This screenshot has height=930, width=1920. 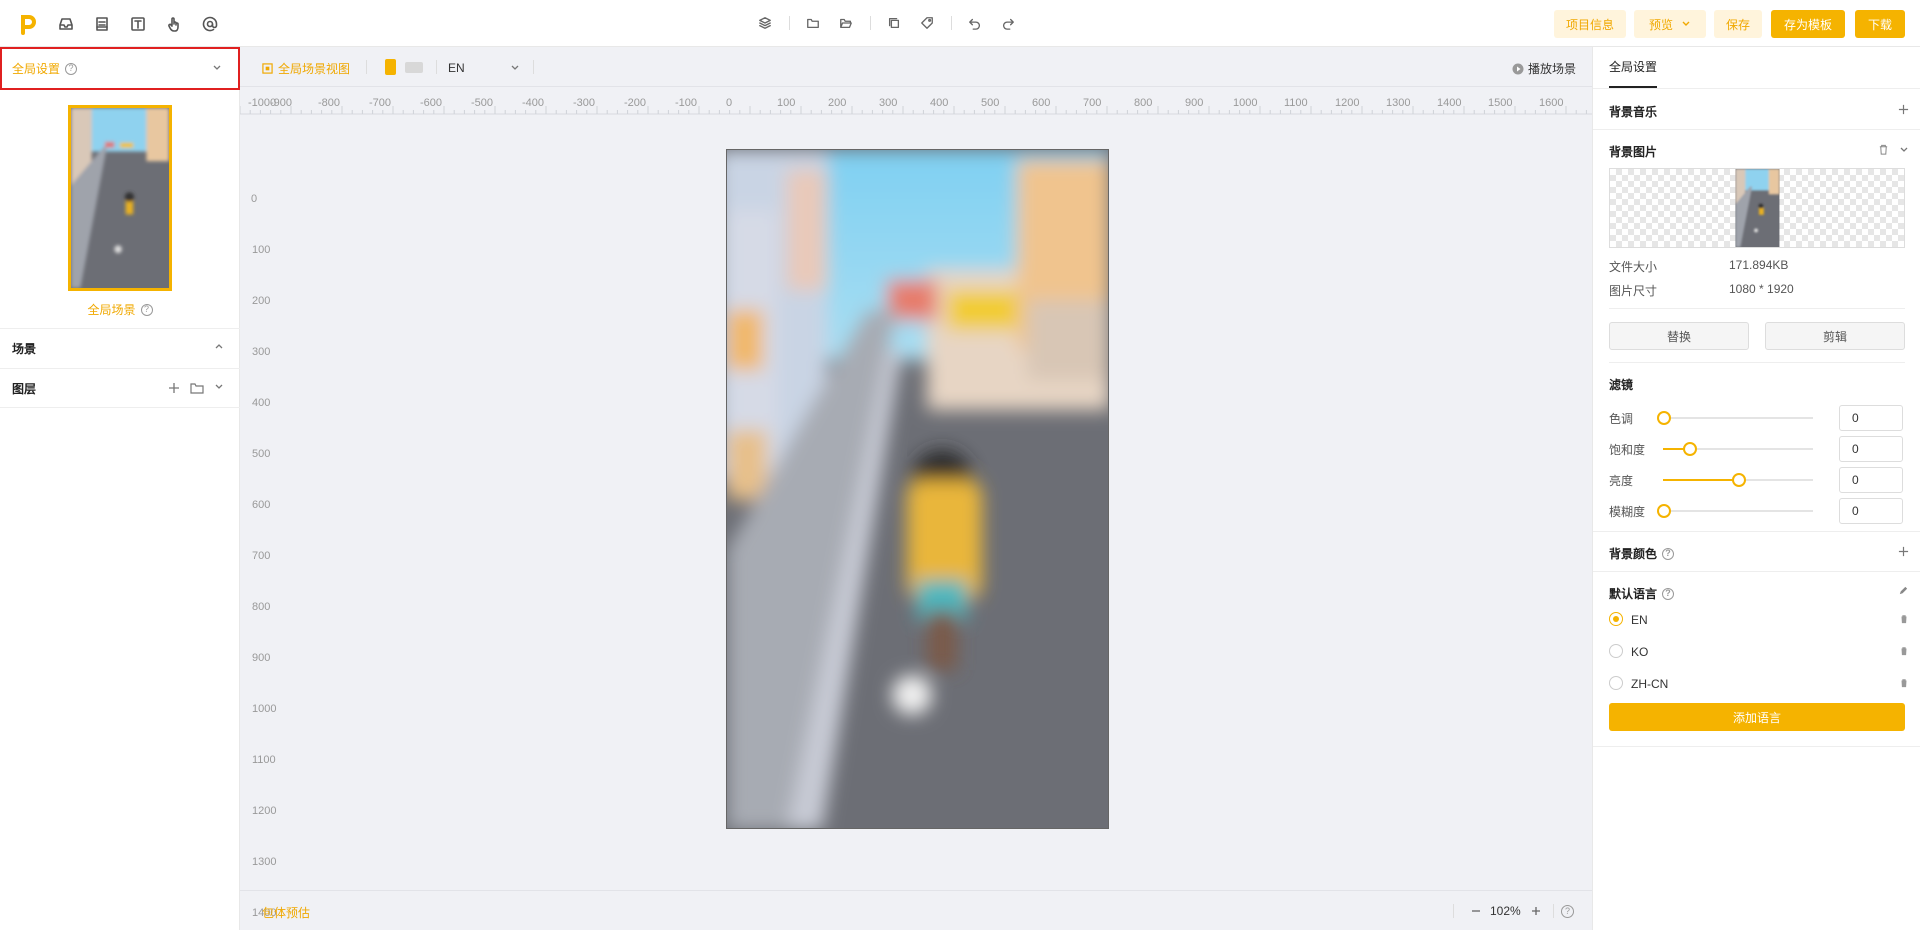 What do you see at coordinates (1759, 265) in the screenshot?
I see `file-size-value: 171.894KB` at bounding box center [1759, 265].